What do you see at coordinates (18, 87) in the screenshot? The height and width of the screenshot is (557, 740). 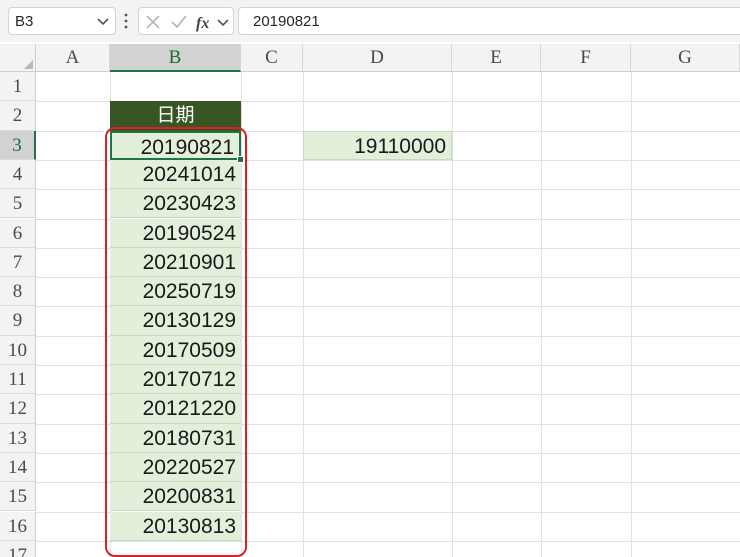 I see `row-header-1: 1` at bounding box center [18, 87].